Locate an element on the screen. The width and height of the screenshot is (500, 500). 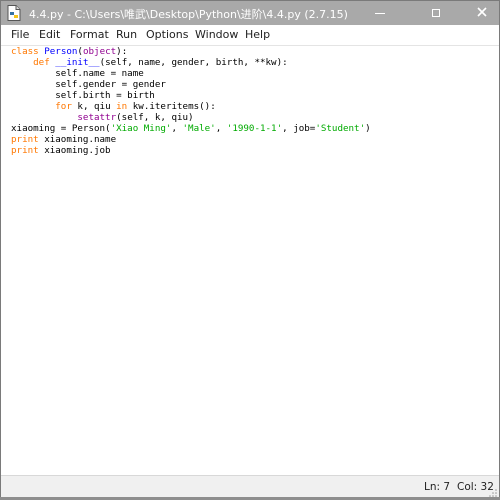
menu-help: Help is located at coordinates (257, 34).